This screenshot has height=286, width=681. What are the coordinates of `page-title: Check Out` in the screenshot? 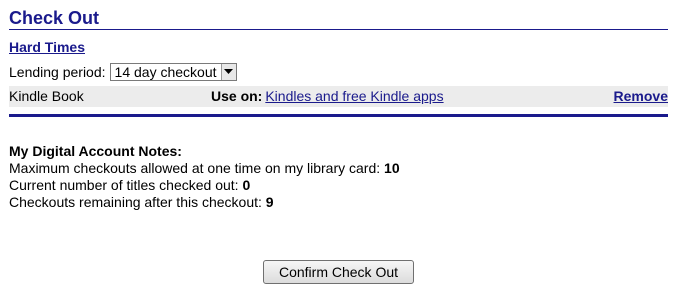 It's located at (54, 18).